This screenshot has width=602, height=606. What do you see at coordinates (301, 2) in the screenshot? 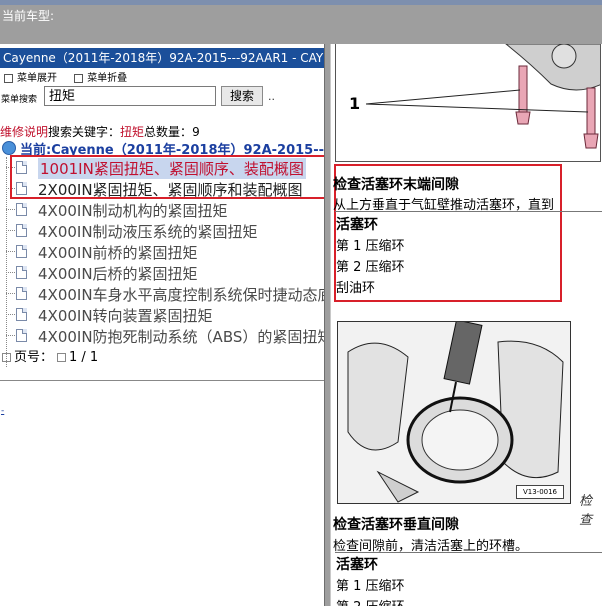
I see `top-accent-strip` at bounding box center [301, 2].